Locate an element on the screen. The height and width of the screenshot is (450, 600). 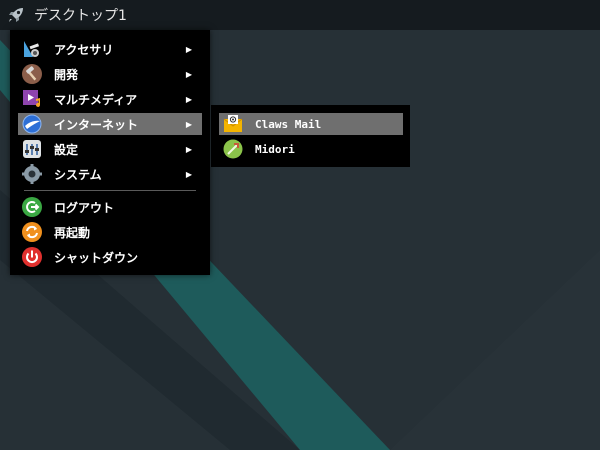
power-icon is located at coordinates (32, 257).